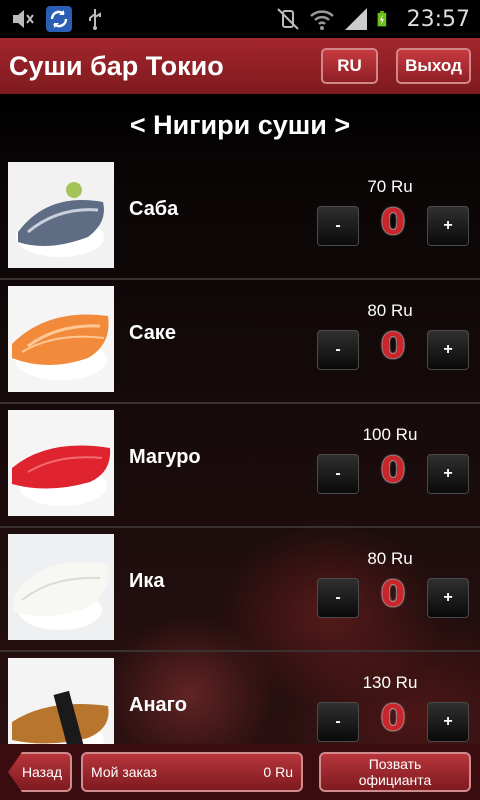  What do you see at coordinates (390, 682) in the screenshot?
I see `item-price: 130 Ru` at bounding box center [390, 682].